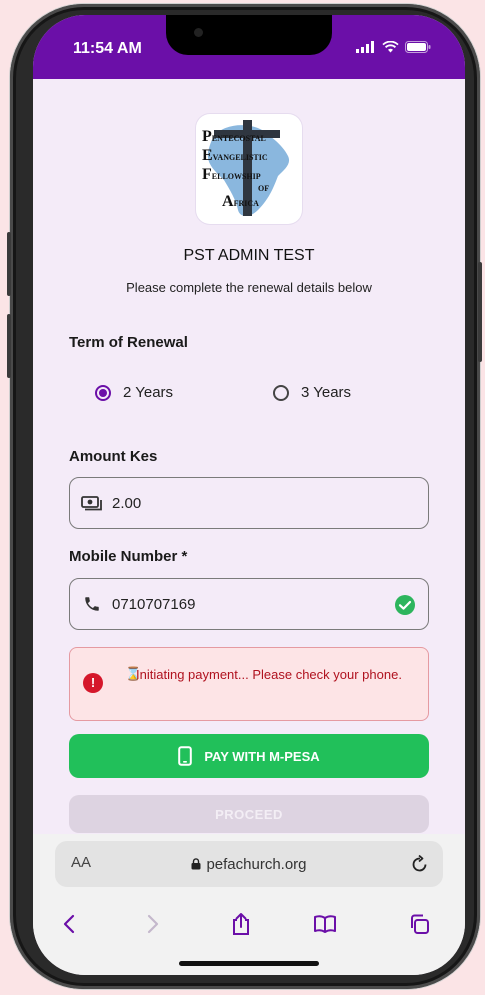  Describe the element at coordinates (256, 864) in the screenshot. I see `url-text: pefachurch.org` at that location.